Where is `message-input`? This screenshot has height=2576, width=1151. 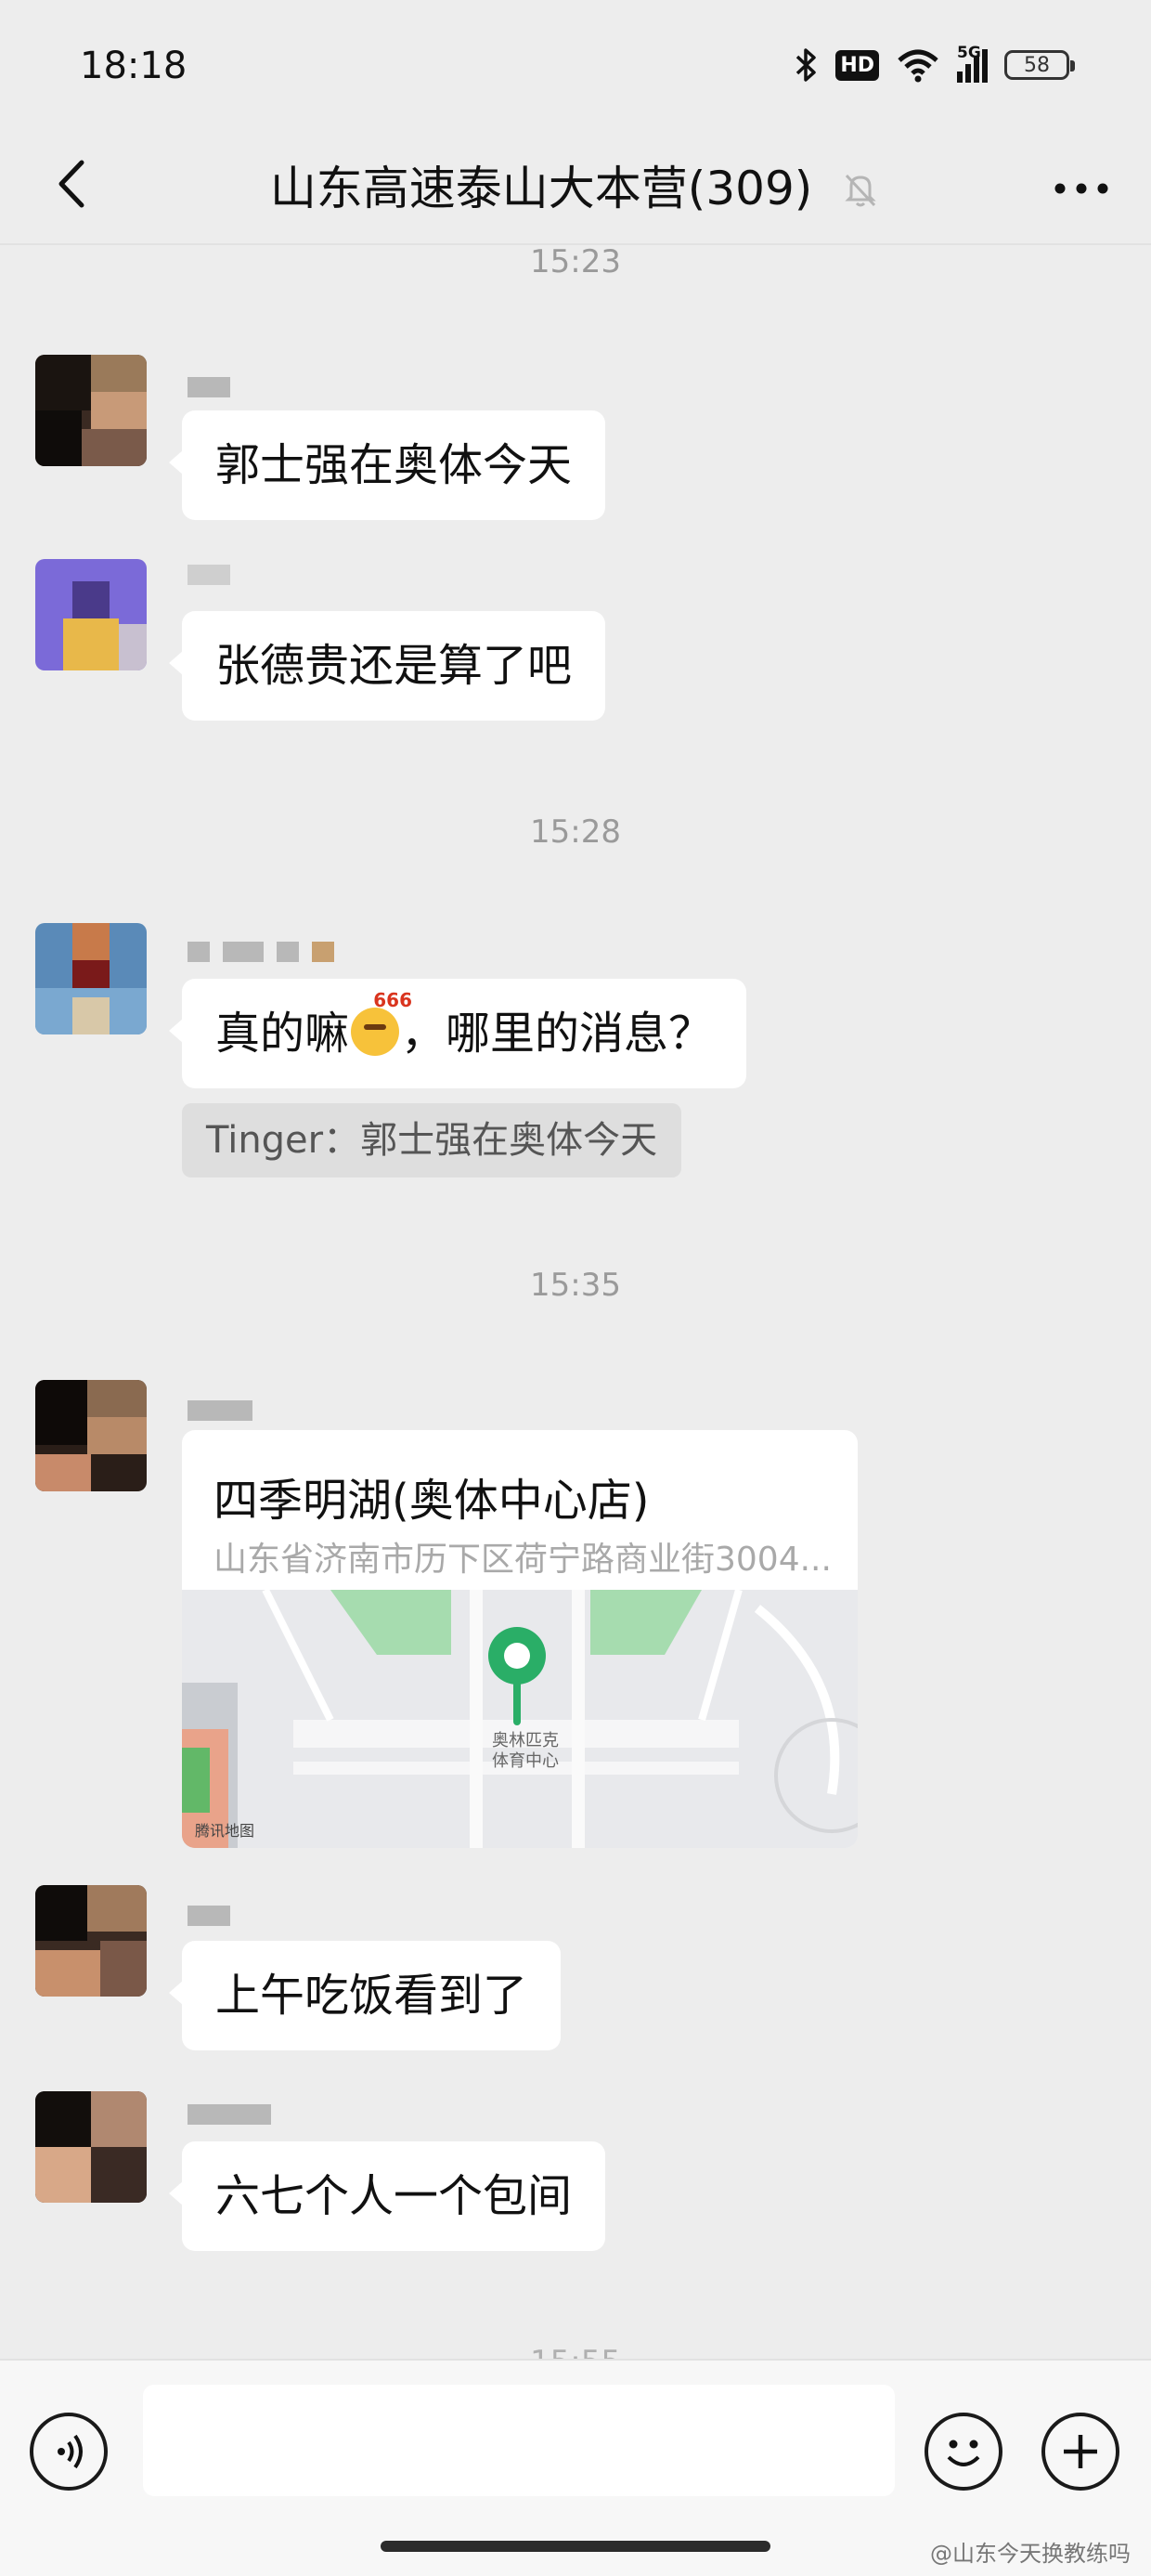
message-input is located at coordinates (519, 2440).